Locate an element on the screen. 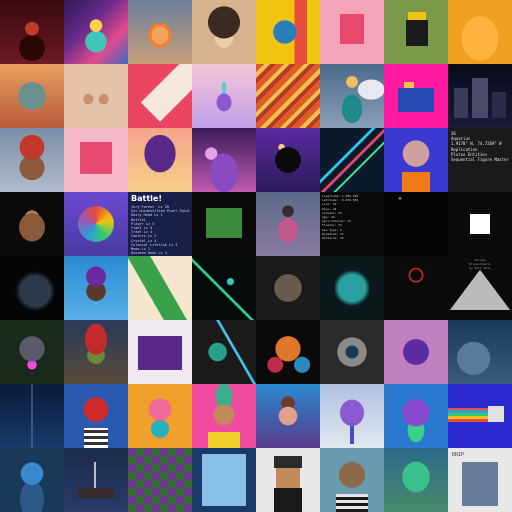 This screenshot has width=512, height=512. artwork-tile-porthole-eye is located at coordinates (352, 352).